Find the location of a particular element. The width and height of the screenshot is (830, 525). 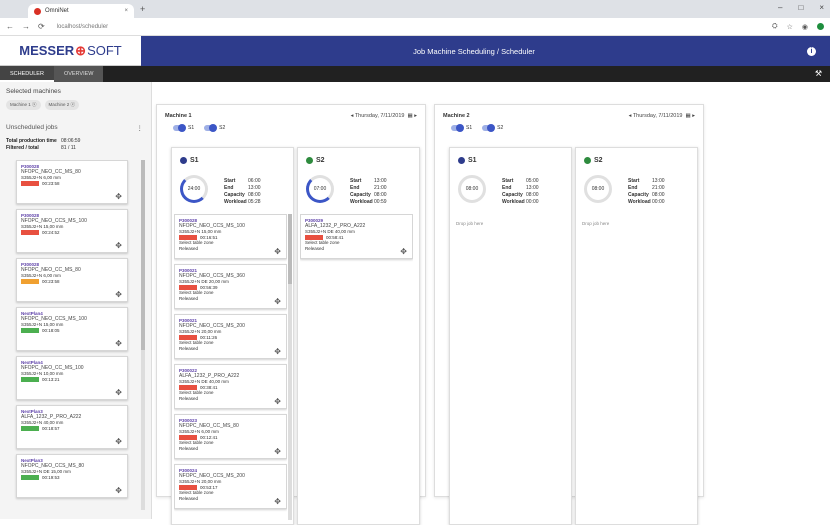

job-duration: 00:18:05 is located at coordinates (51, 330).